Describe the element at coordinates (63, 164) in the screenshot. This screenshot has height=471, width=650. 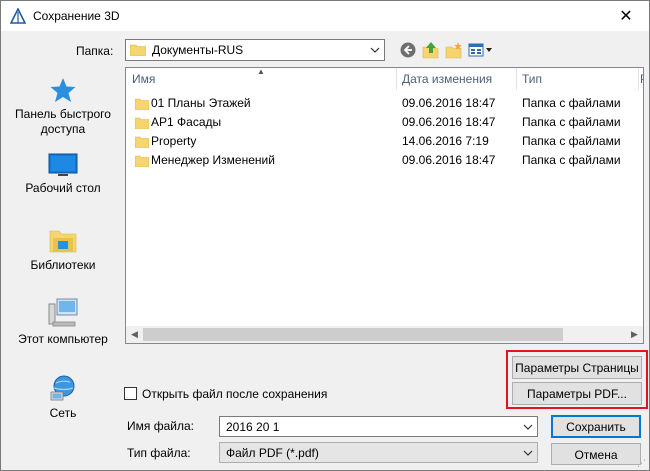
I see `desktop-icon` at that location.